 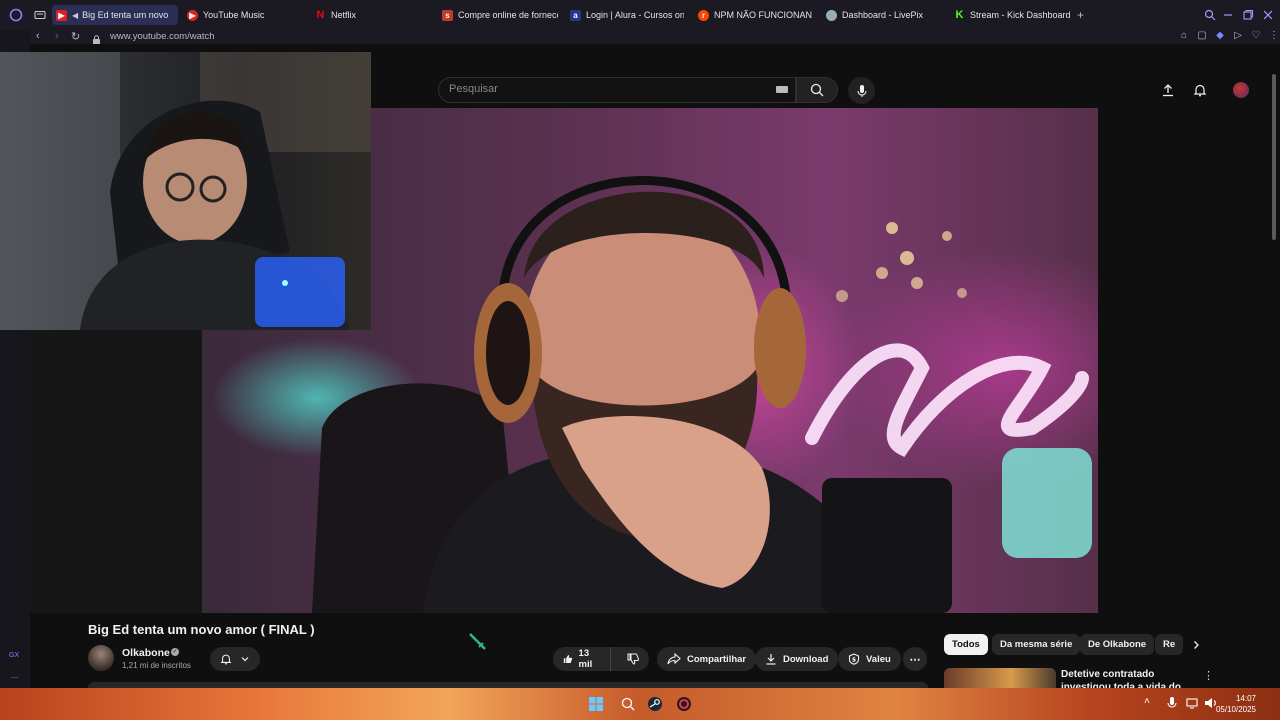 What do you see at coordinates (1194, 704) in the screenshot?
I see `network-icon` at bounding box center [1194, 704].